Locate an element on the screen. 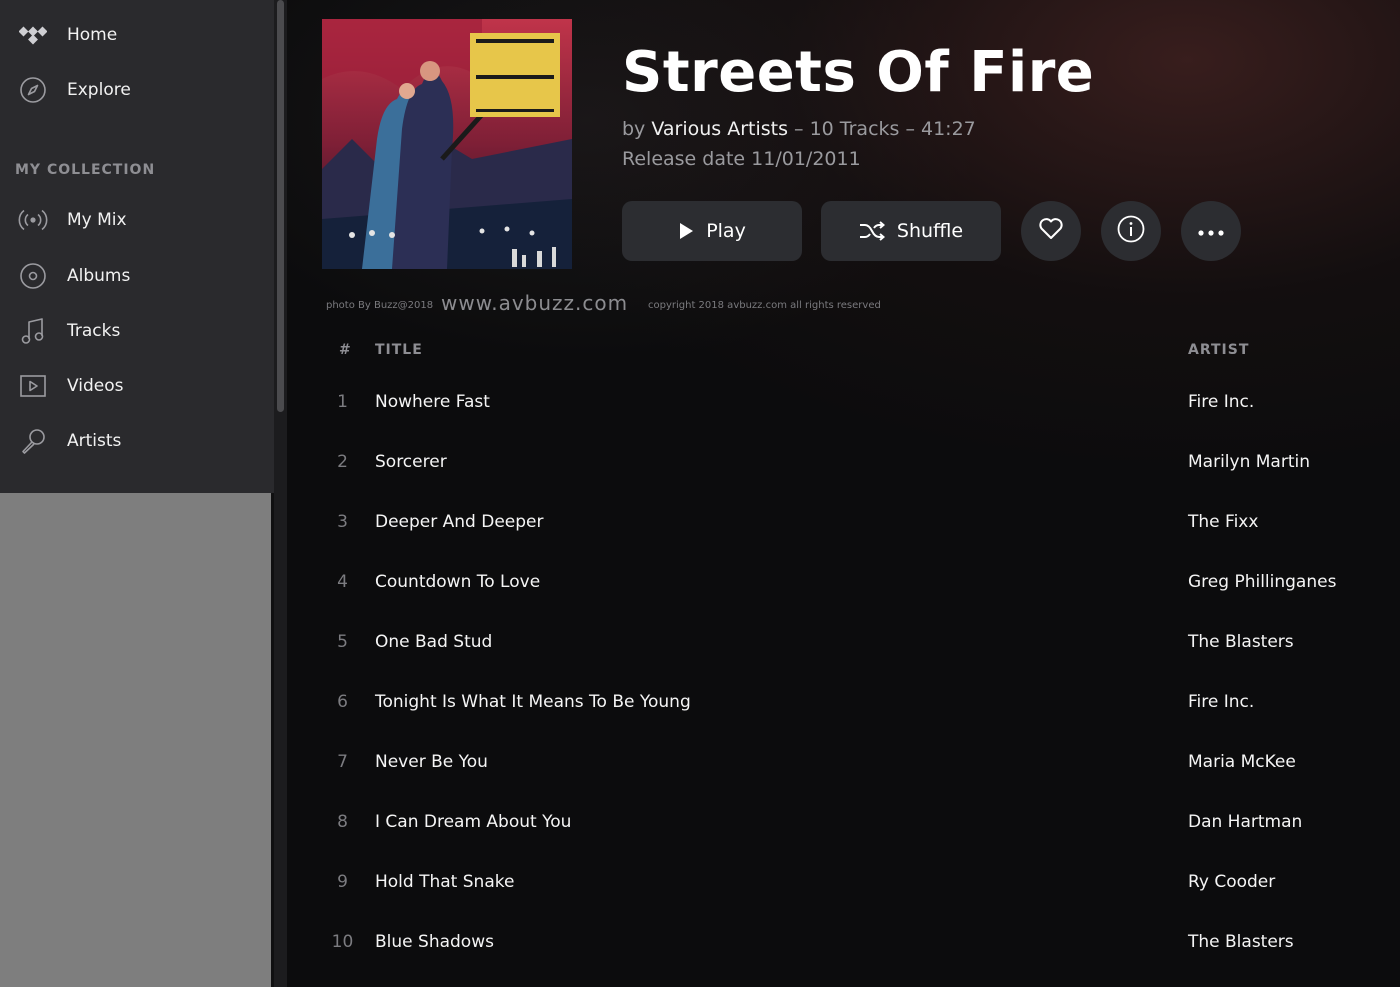 This screenshot has width=1400, height=987. table-row: 1 Nowhere Fast Fire Inc. is located at coordinates (852, 402).